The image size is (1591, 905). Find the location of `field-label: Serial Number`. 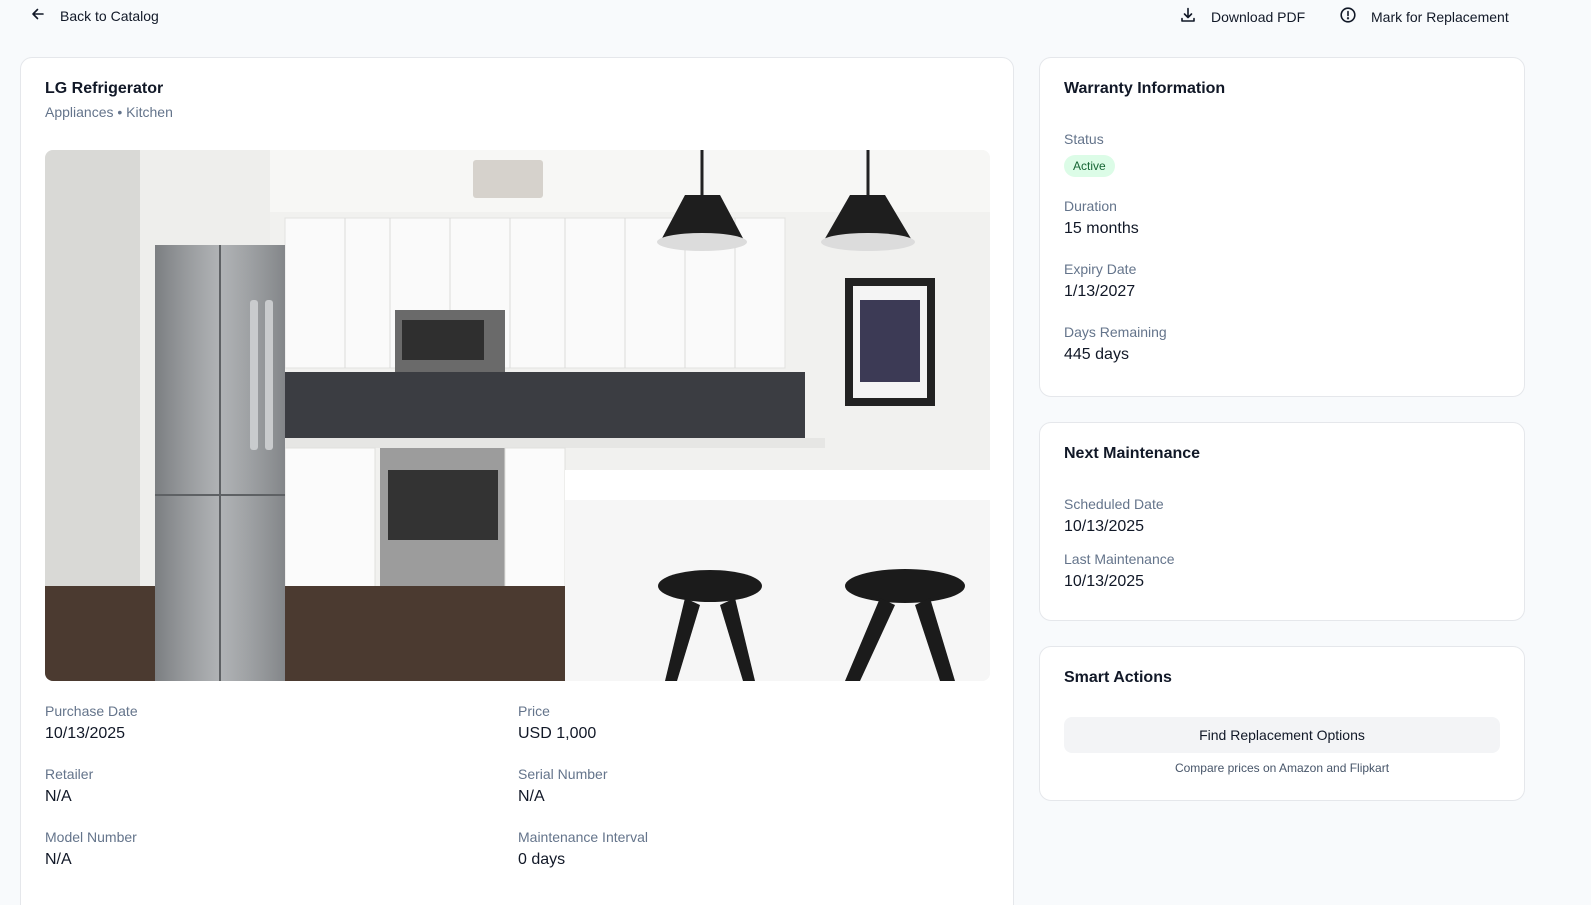

field-label: Serial Number is located at coordinates (563, 774).